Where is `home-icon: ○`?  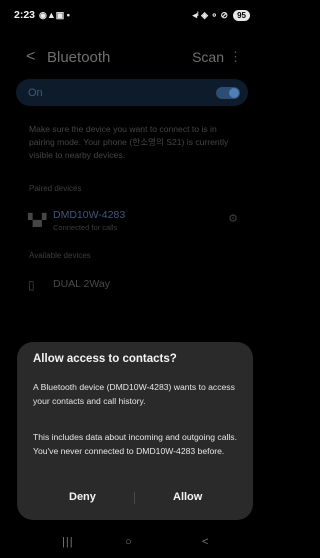 home-icon: ○ is located at coordinates (128, 542).